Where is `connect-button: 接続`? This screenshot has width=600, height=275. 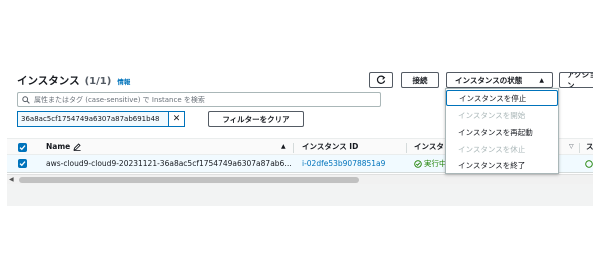
connect-button: 接続 is located at coordinates (420, 80).